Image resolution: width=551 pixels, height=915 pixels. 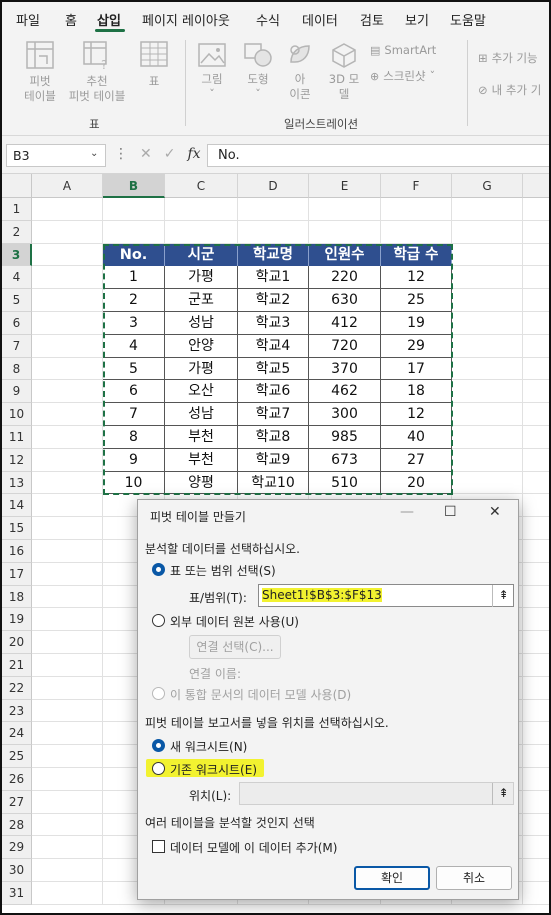 What do you see at coordinates (300, 72) in the screenshot?
I see `icons-button: 아 이콘` at bounding box center [300, 72].